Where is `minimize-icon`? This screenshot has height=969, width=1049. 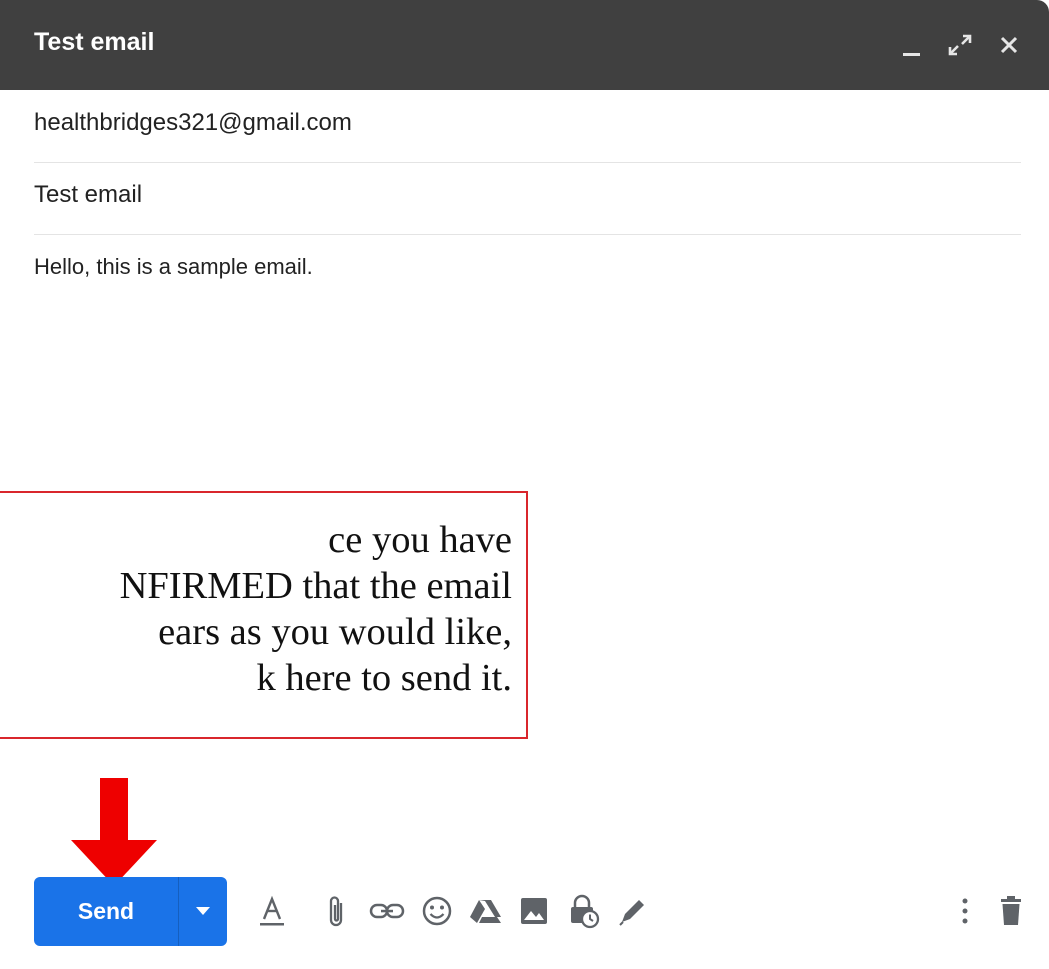 minimize-icon is located at coordinates (912, 45).